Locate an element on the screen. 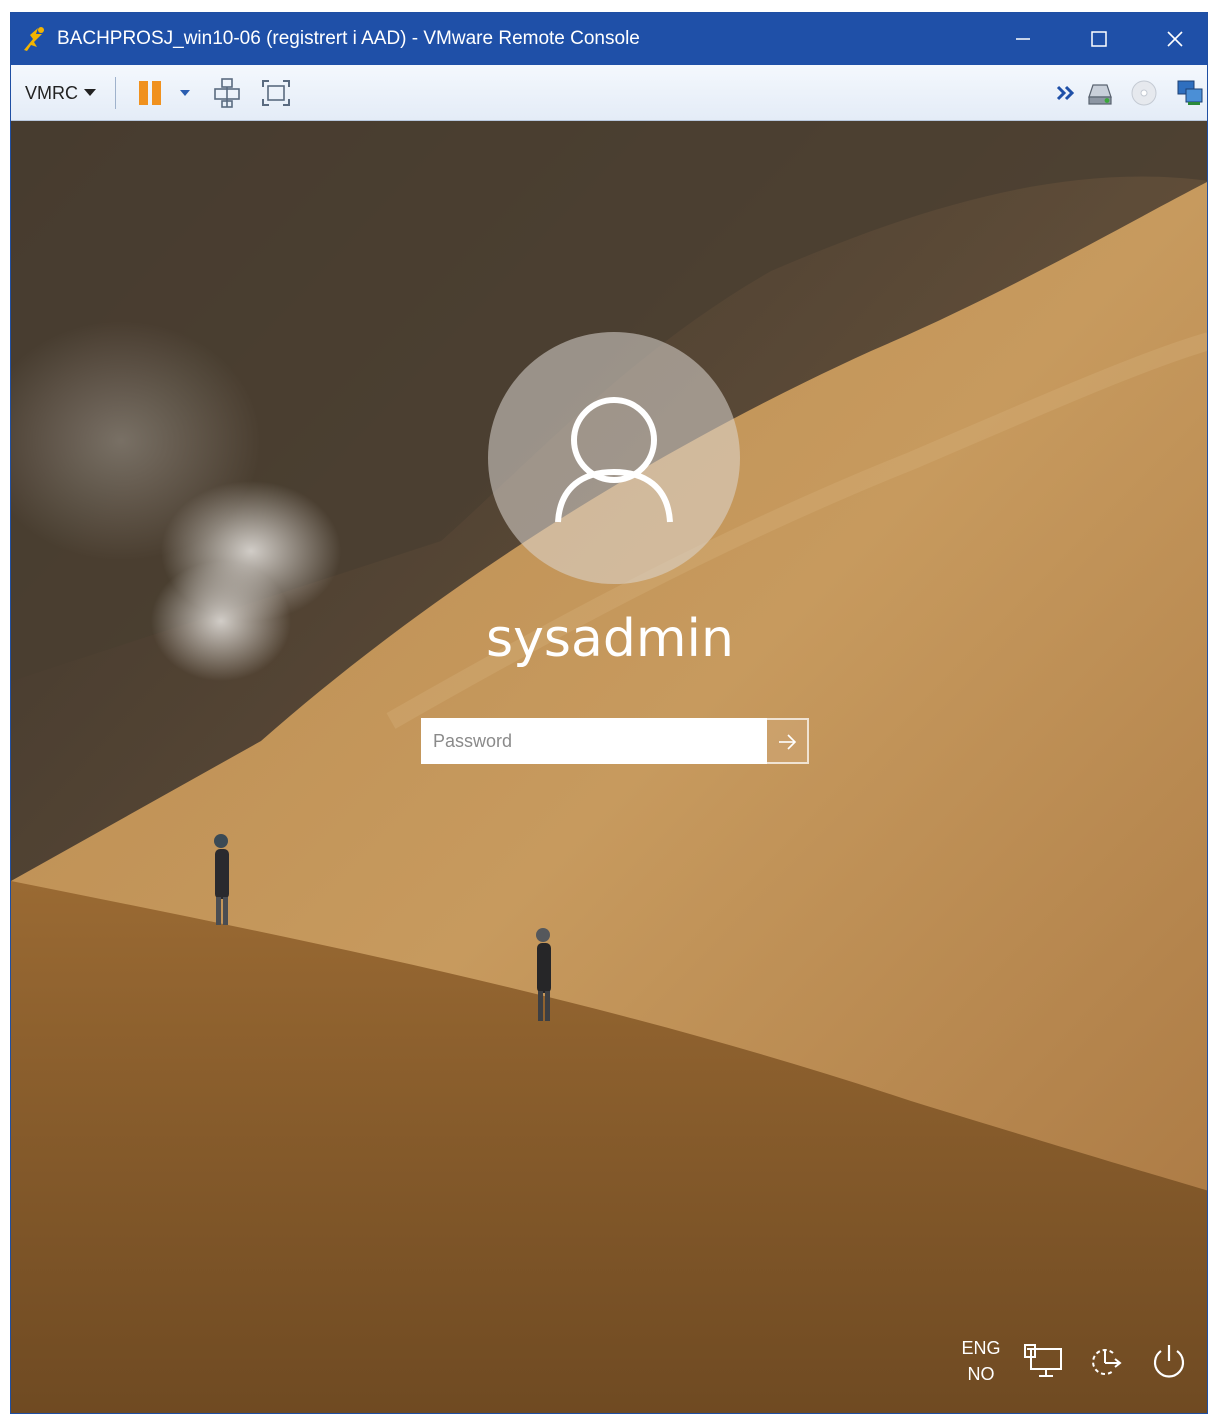  maximize-icon is located at coordinates (1099, 39).